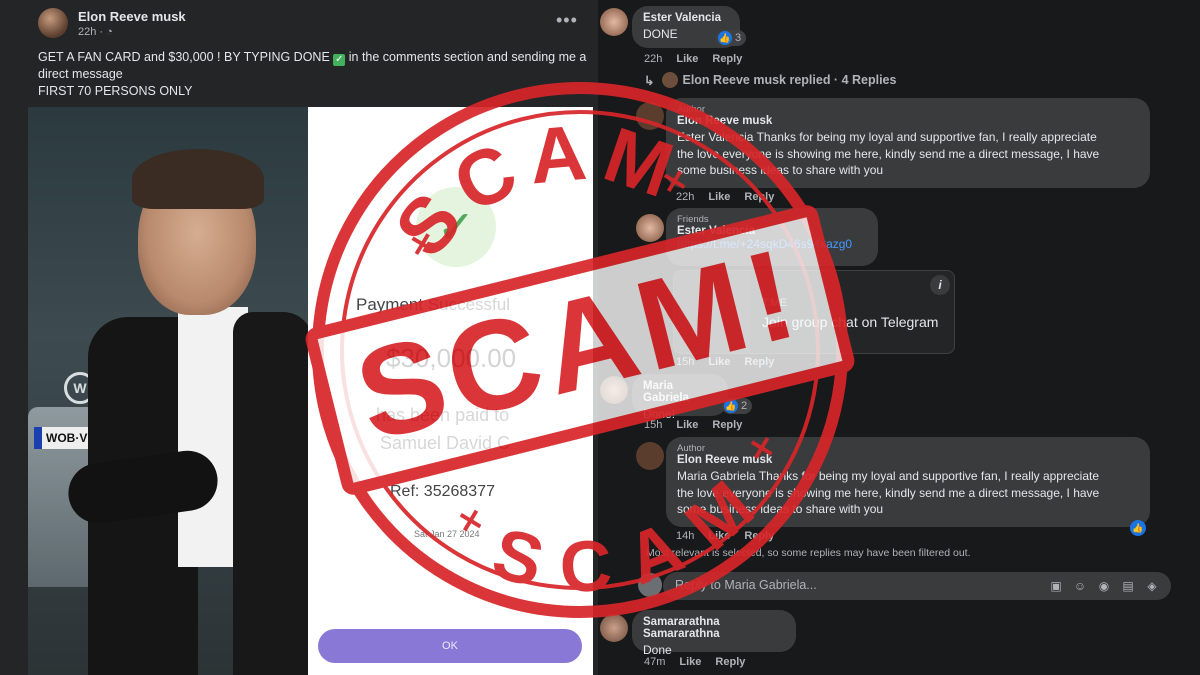  What do you see at coordinates (442, 491) in the screenshot?
I see `receipt-reference: Ref: 35268377` at bounding box center [442, 491].